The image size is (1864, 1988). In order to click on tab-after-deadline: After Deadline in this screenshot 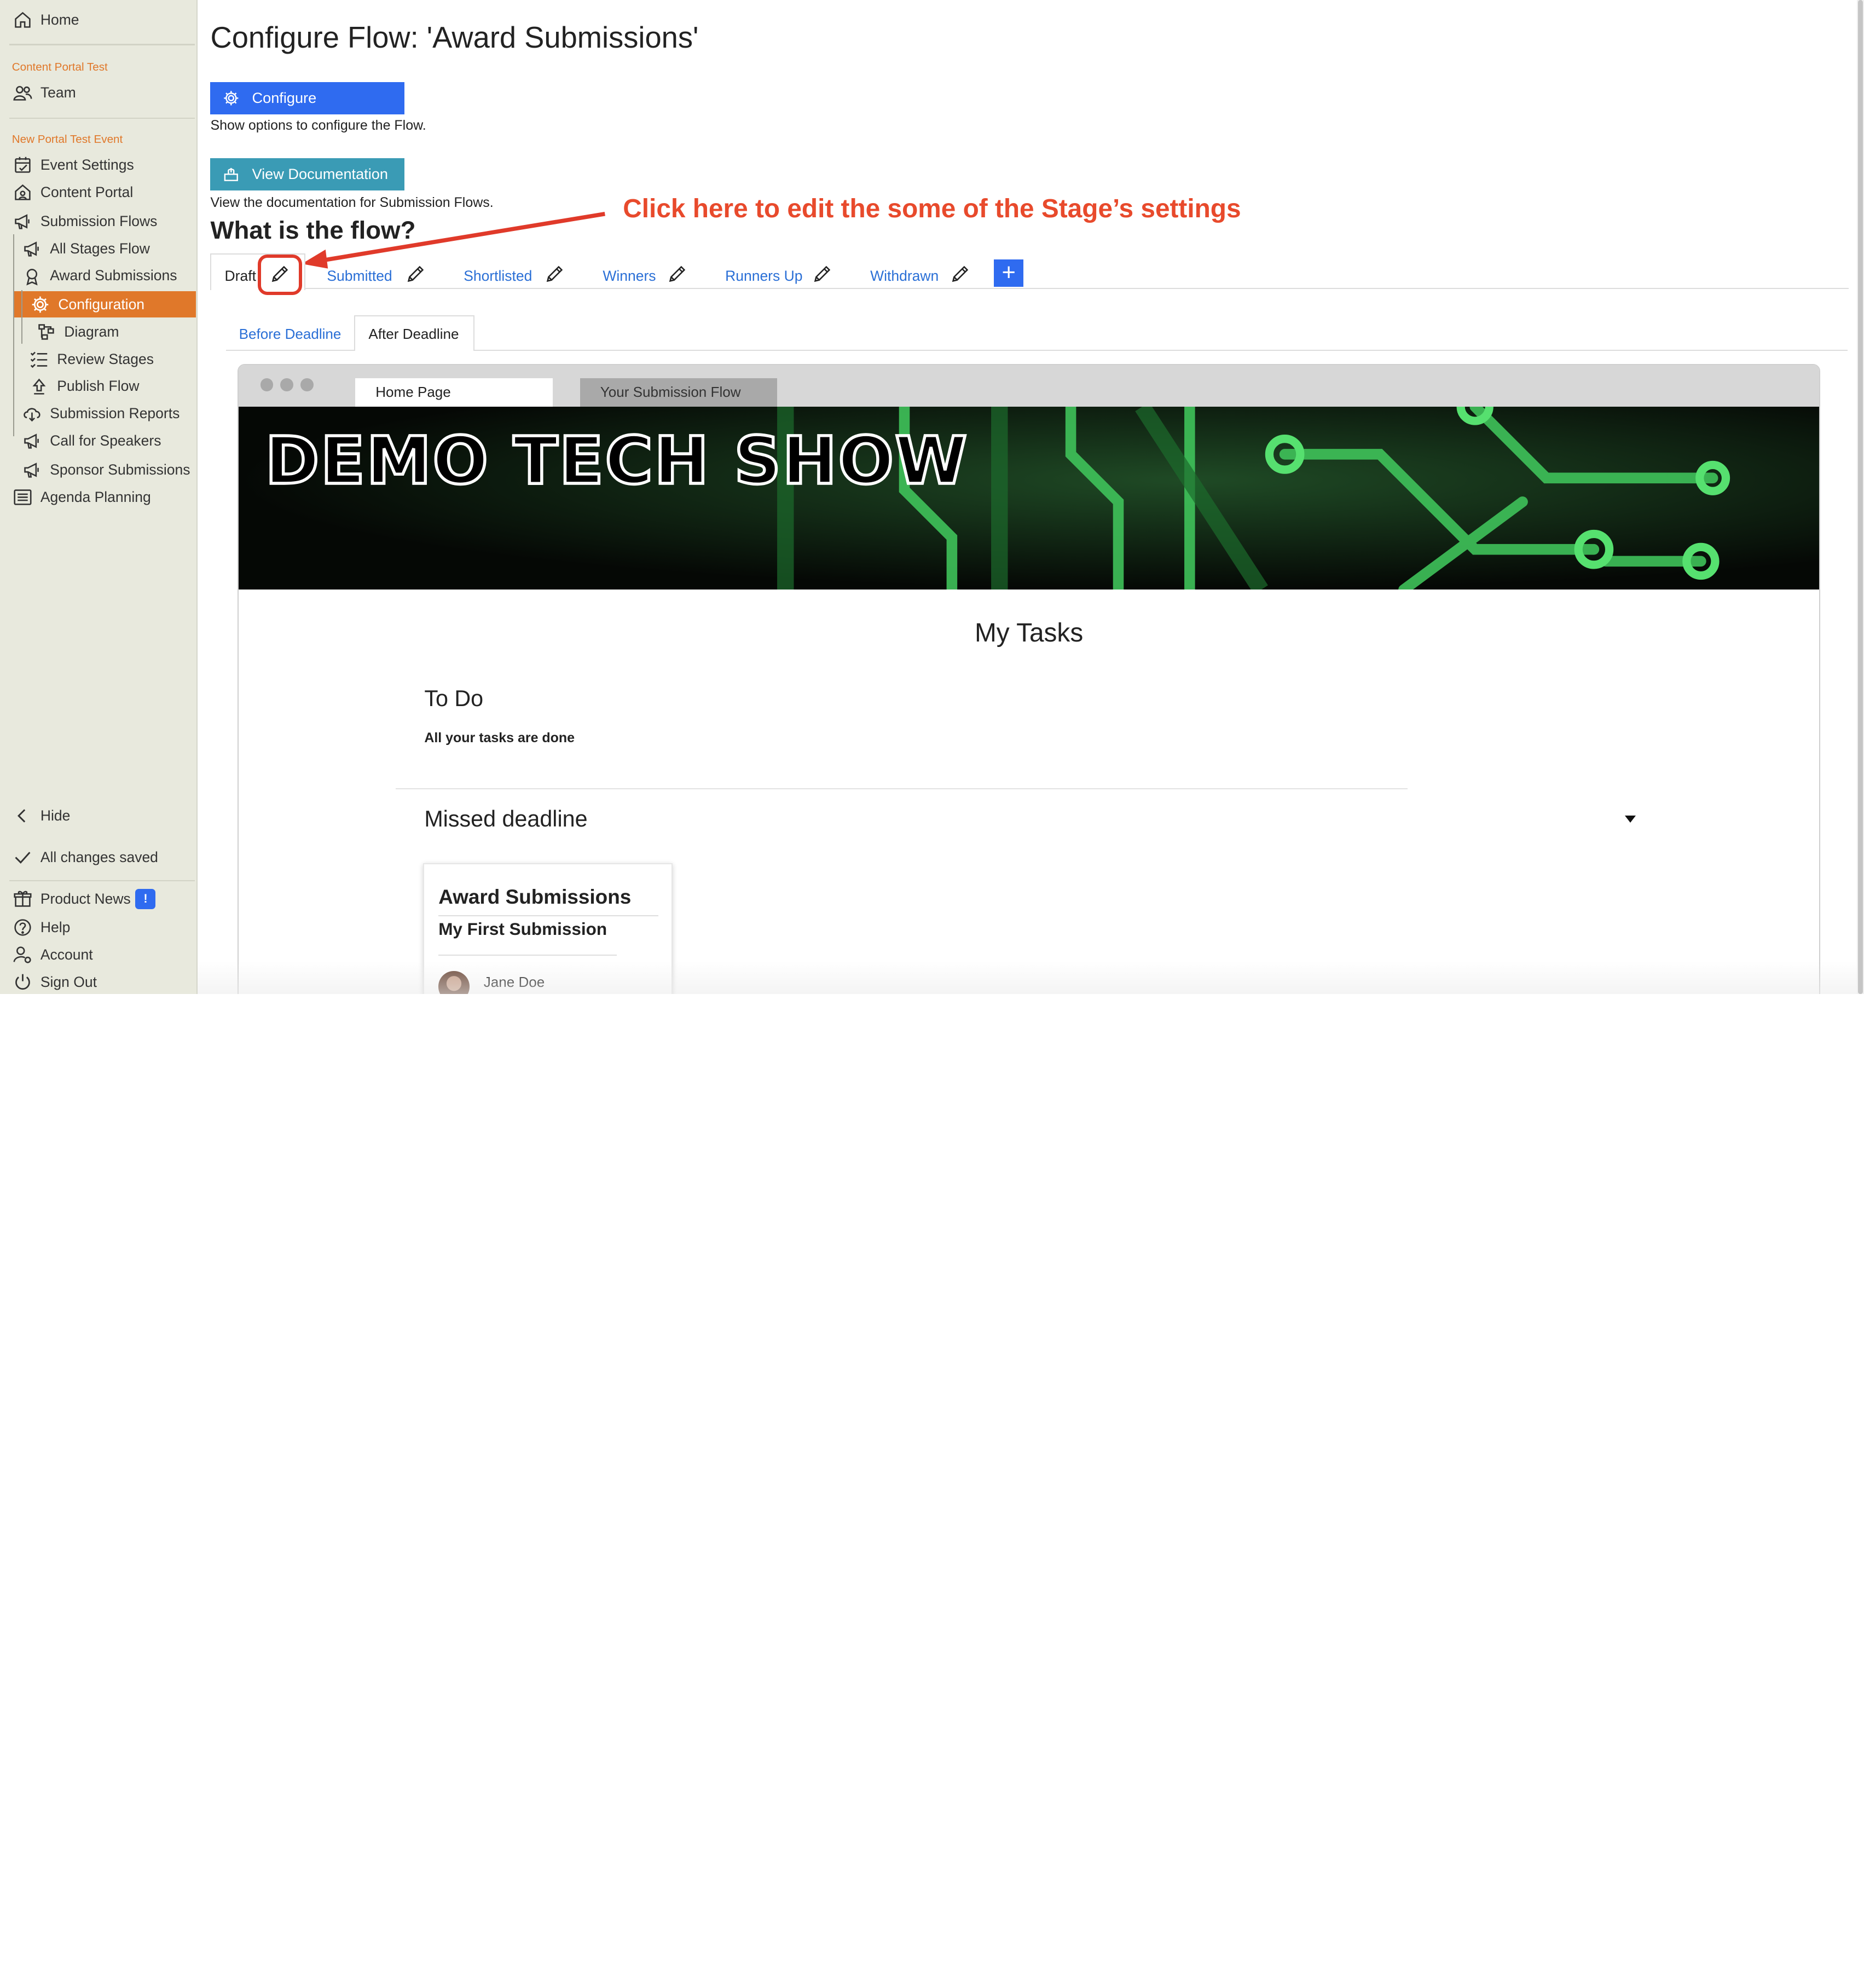, I will do `click(413, 334)`.